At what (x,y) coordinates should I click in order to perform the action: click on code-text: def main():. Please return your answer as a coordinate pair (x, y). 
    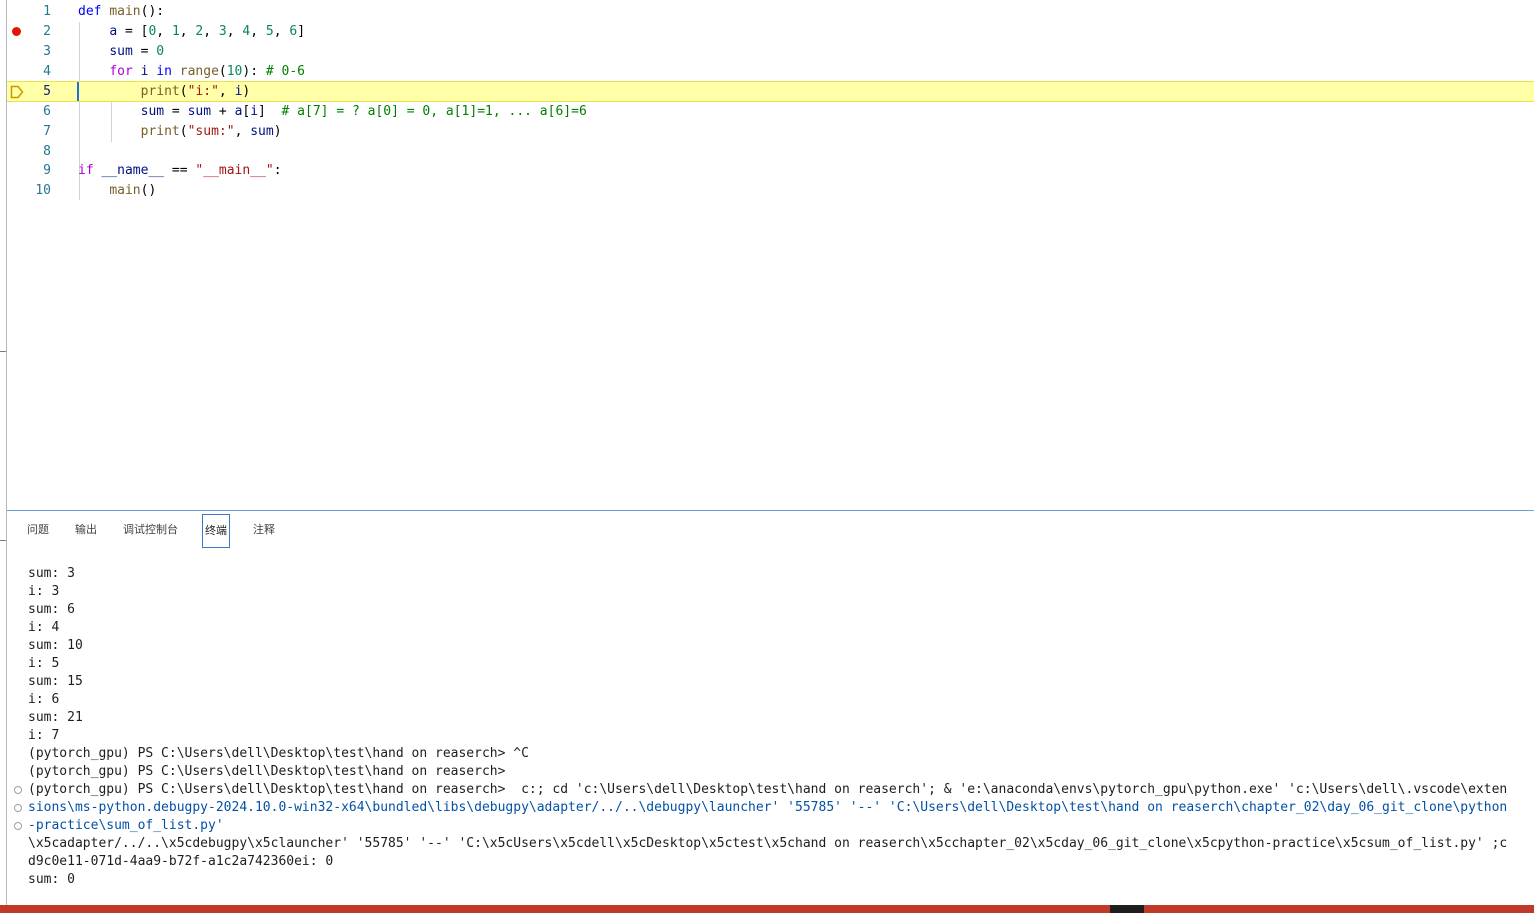
    Looking at the image, I should click on (121, 12).